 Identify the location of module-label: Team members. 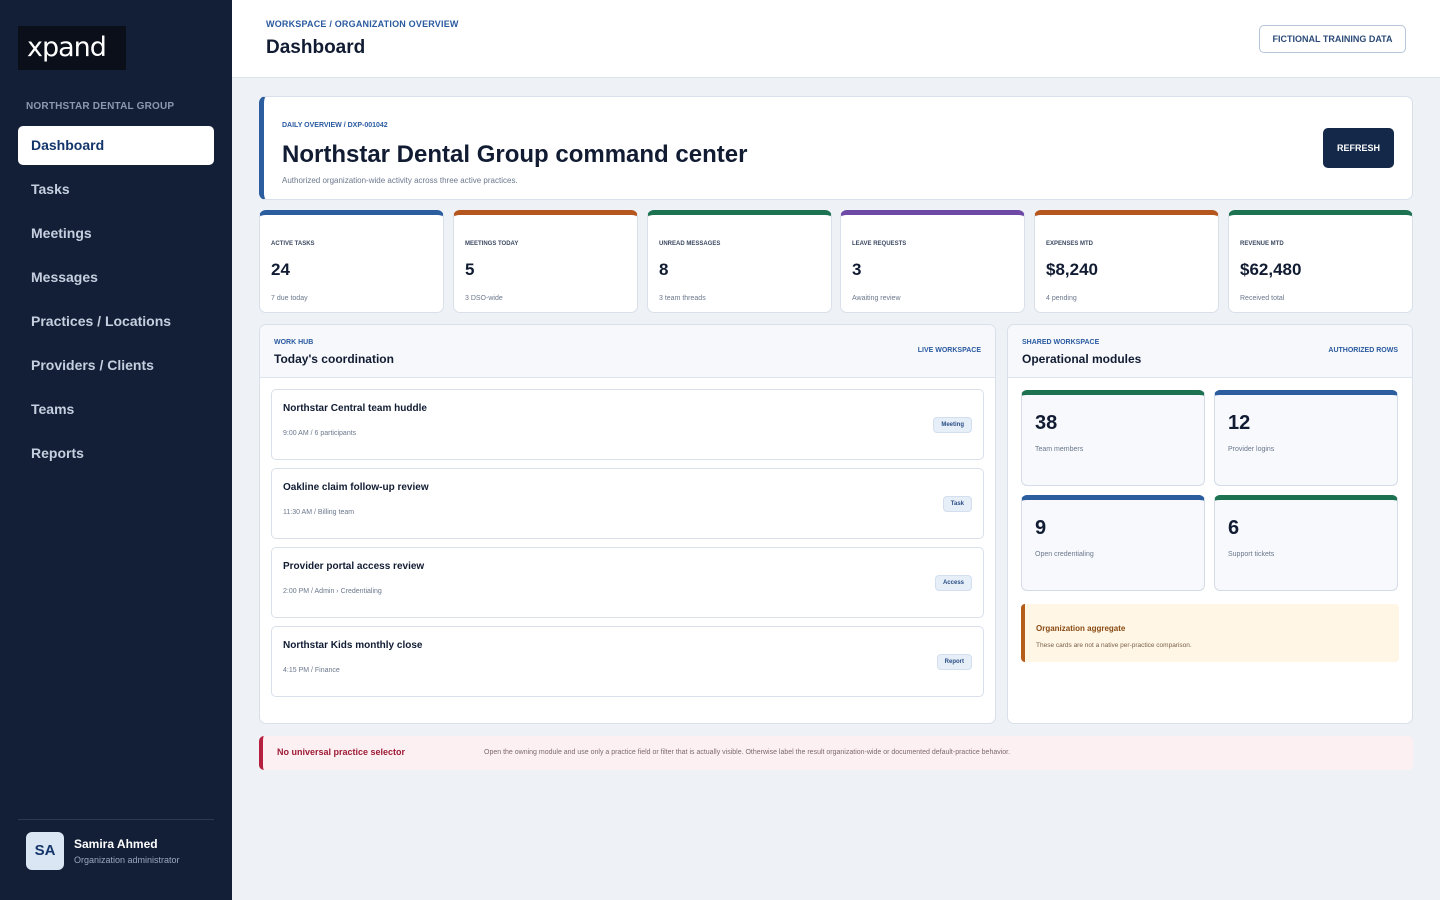
(1059, 449).